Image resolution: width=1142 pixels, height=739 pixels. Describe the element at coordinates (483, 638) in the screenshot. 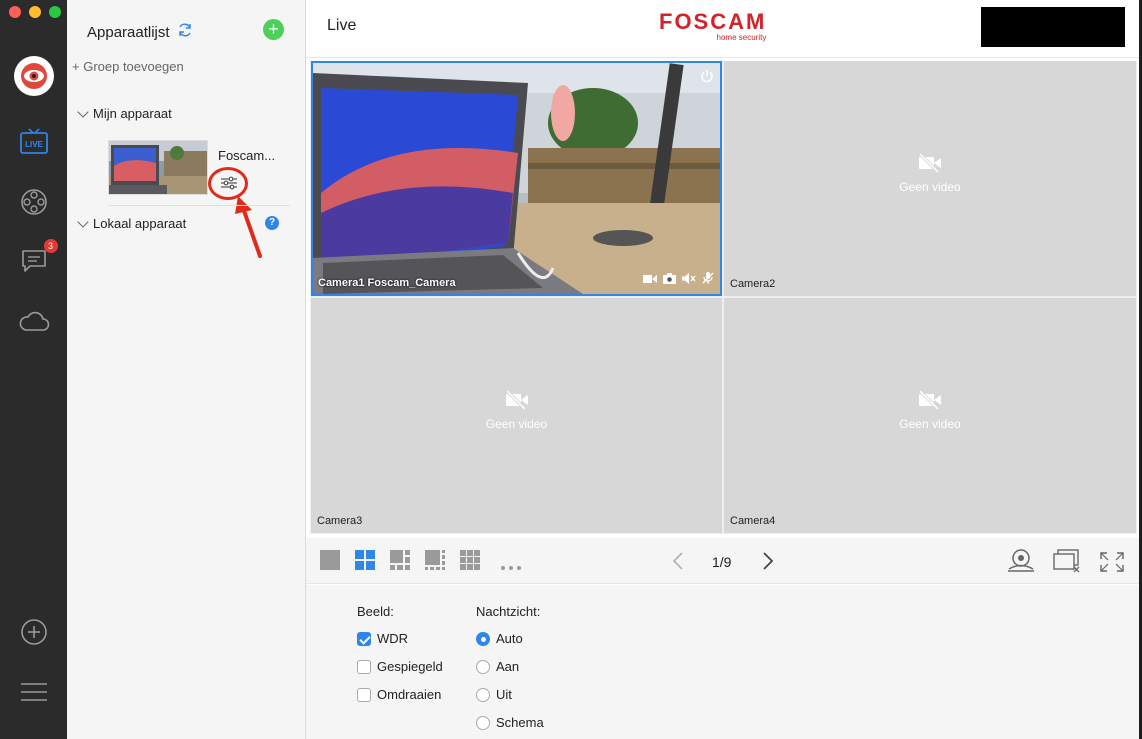

I see `radio-selected` at that location.